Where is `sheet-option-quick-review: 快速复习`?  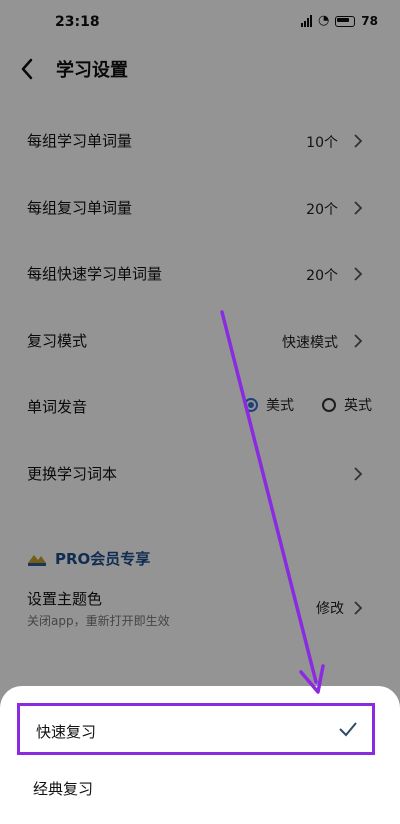
sheet-option-quick-review: 快速复习 is located at coordinates (196, 729).